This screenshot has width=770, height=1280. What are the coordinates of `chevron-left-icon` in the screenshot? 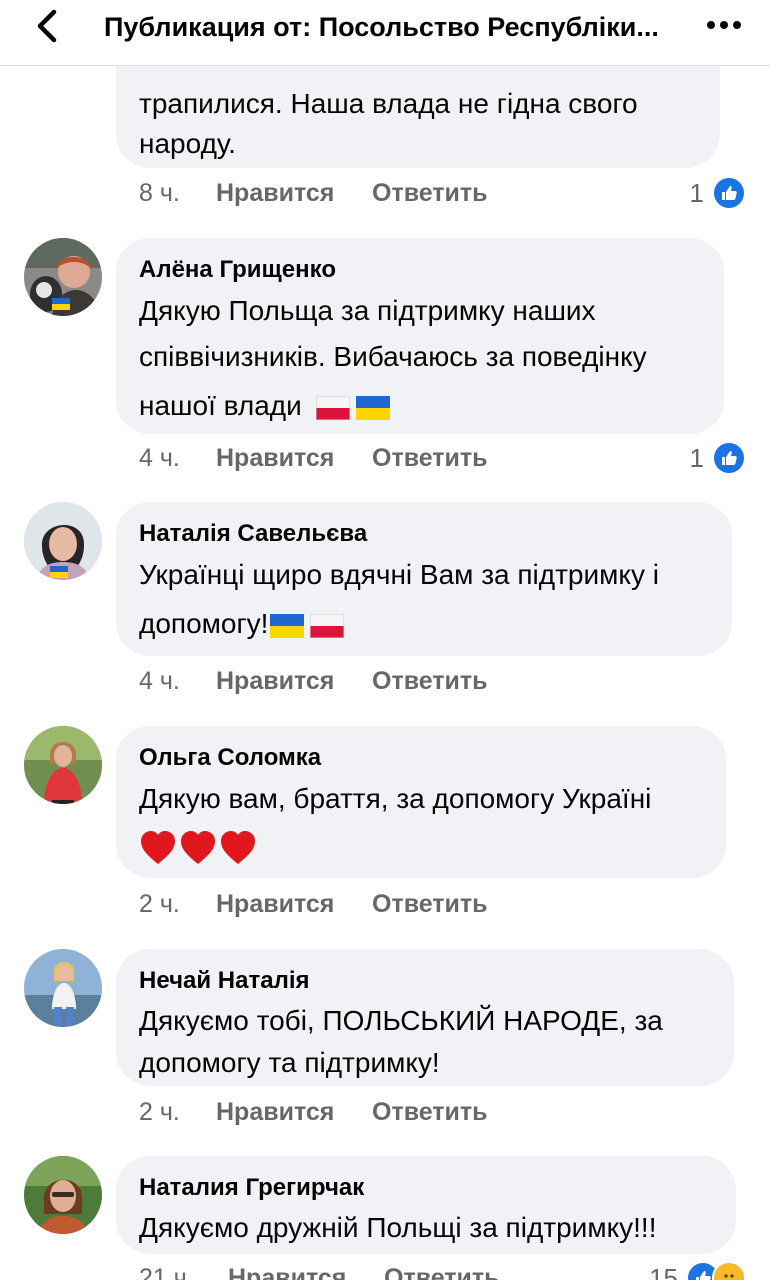 It's located at (47, 26).